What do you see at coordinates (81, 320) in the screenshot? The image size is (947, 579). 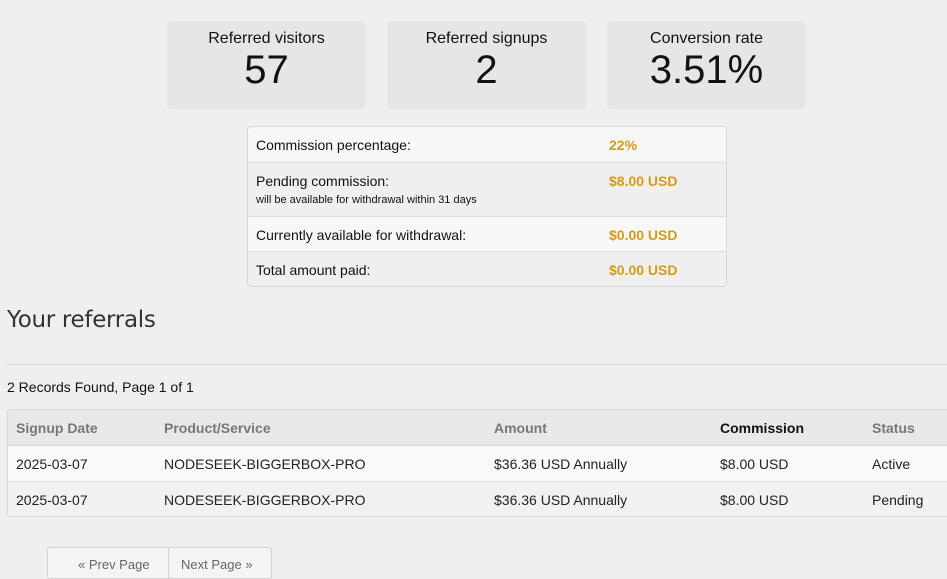 I see `referrals-heading: Your referrals` at bounding box center [81, 320].